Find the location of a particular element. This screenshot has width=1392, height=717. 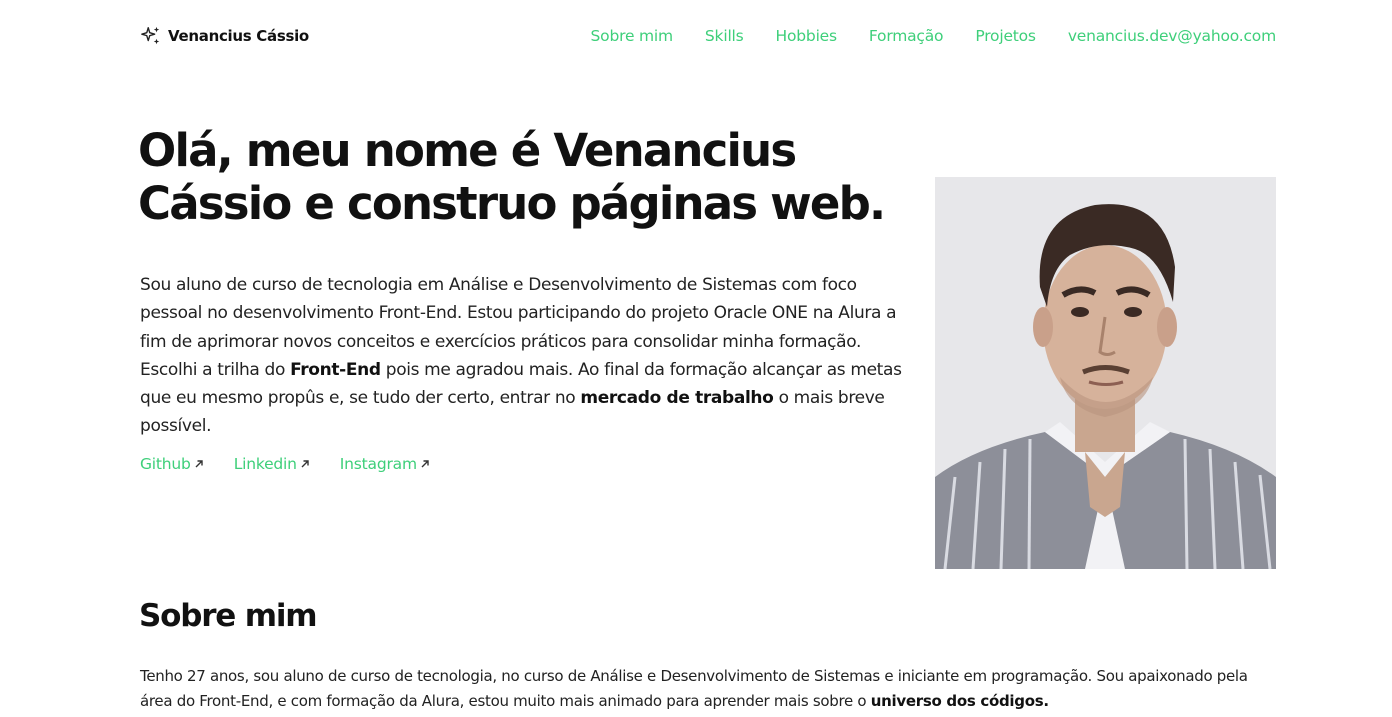

instagram-link-label: Instagram is located at coordinates (378, 464).